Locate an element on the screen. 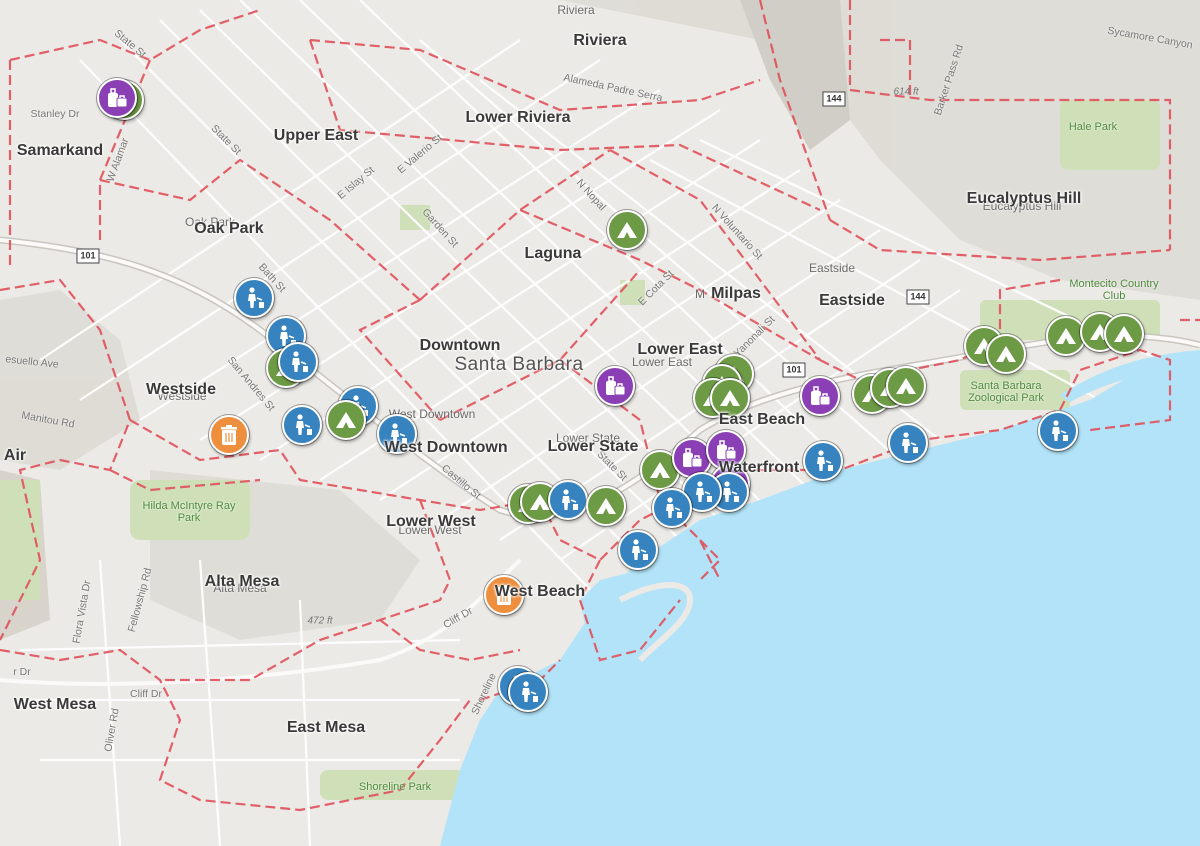 This screenshot has width=1200, height=846. neighborhood-westside: Westside is located at coordinates (181, 389).